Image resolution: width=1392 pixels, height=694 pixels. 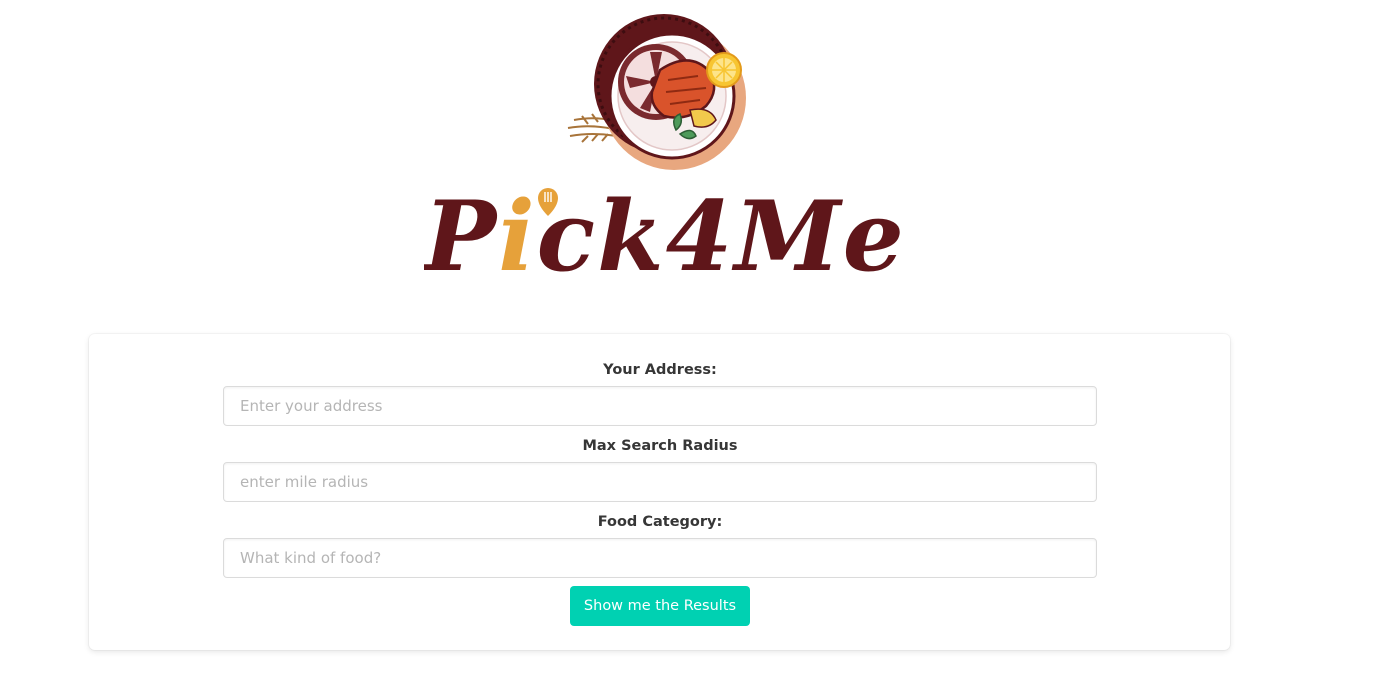 What do you see at coordinates (660, 522) in the screenshot?
I see `category-label: Food Category:` at bounding box center [660, 522].